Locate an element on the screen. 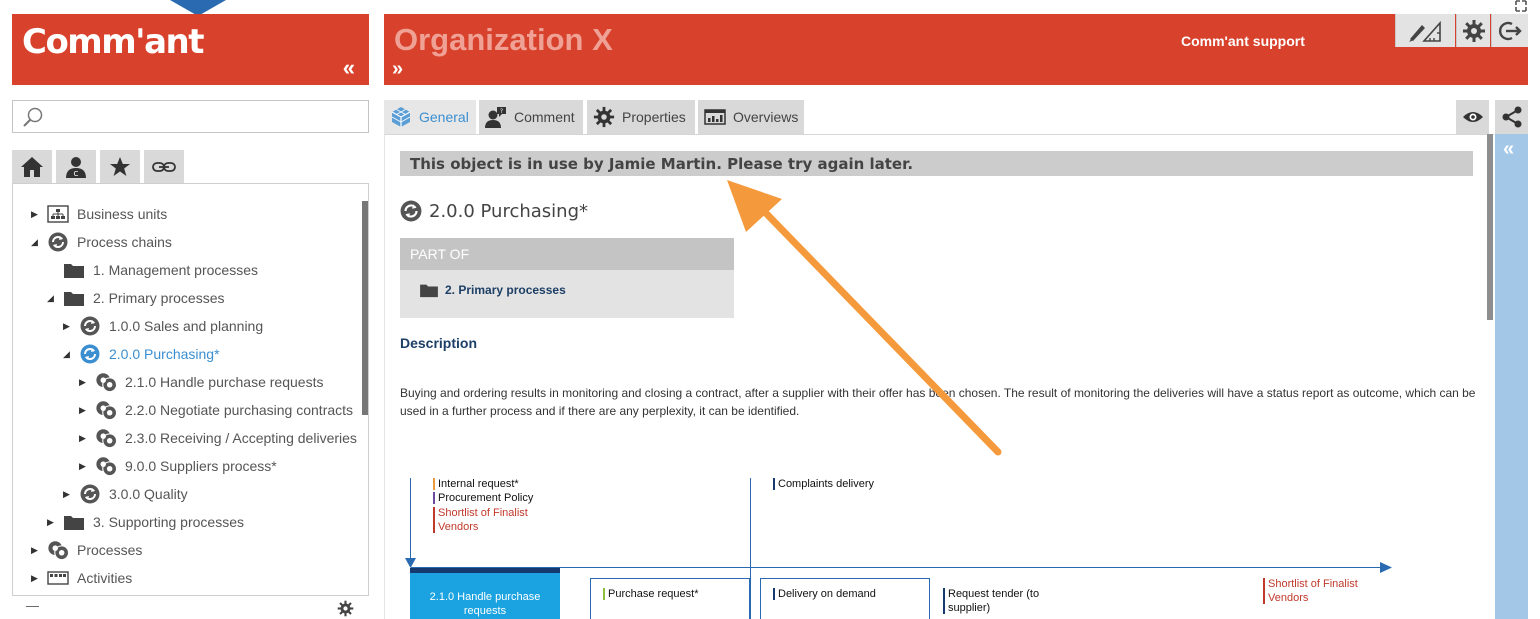 This screenshot has height=619, width=1540. search-icon is located at coordinates (33, 117).